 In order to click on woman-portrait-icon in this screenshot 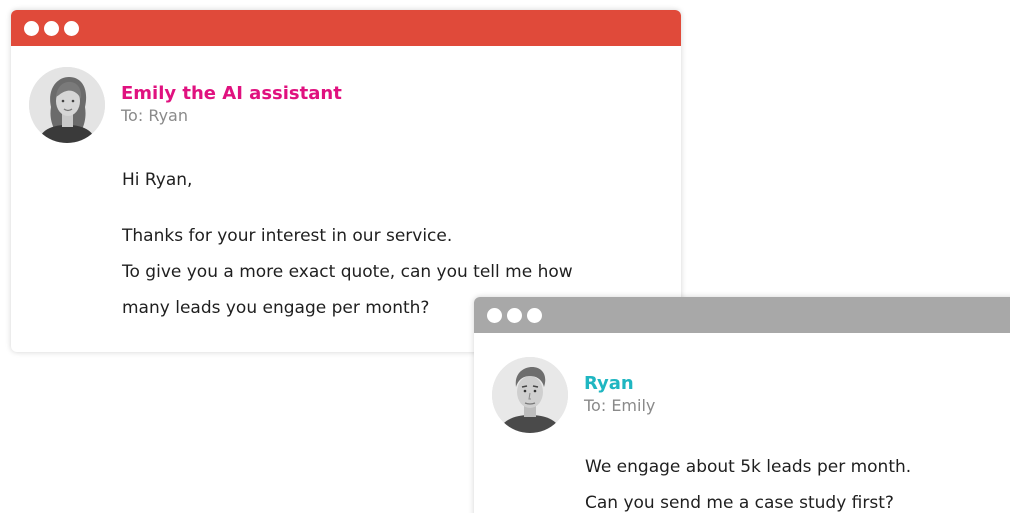, I will do `click(67, 105)`.